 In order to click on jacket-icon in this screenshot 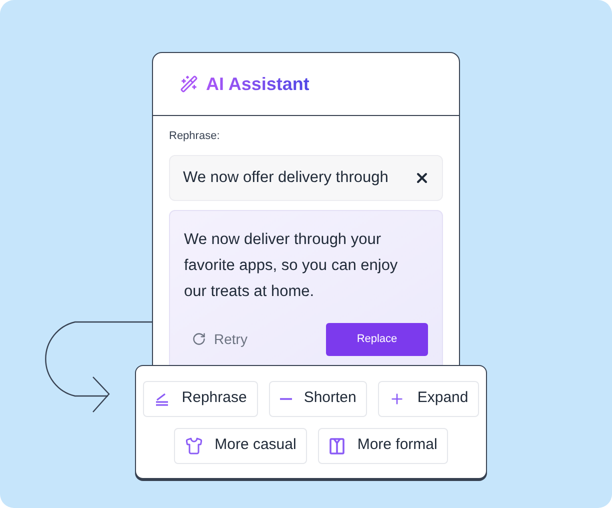, I will do `click(337, 445)`.